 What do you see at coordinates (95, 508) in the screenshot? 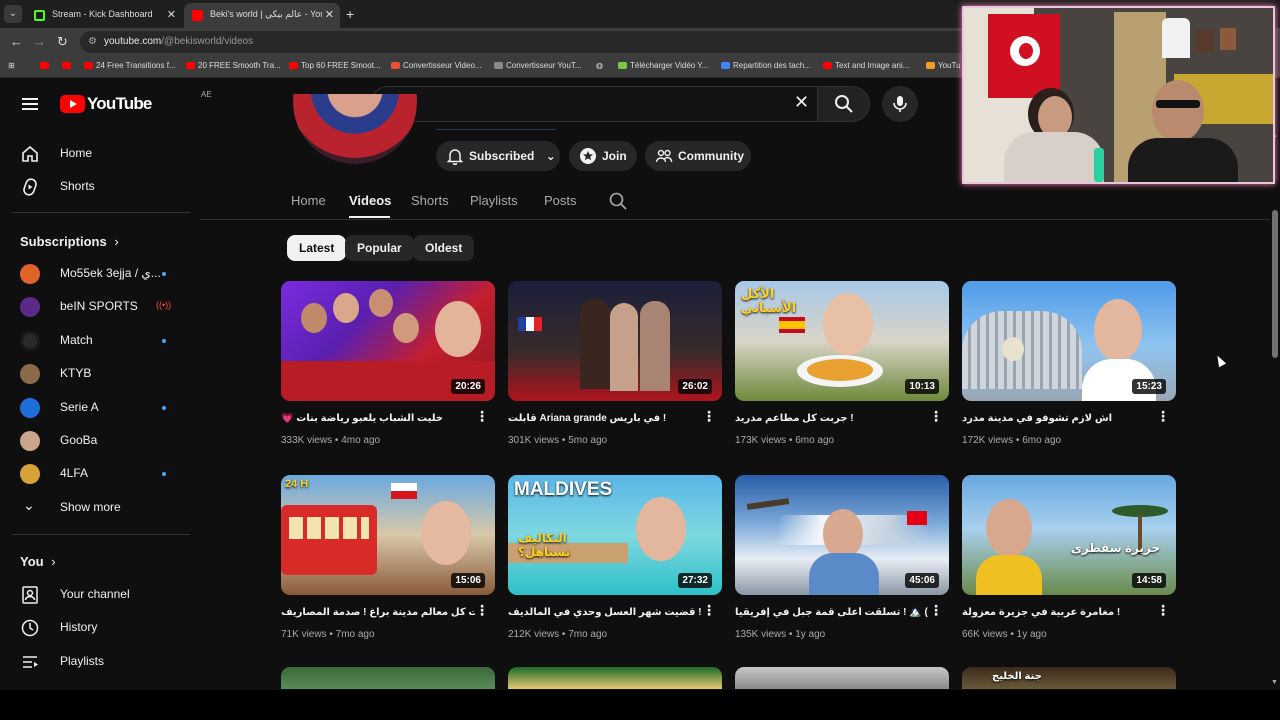
I see `show-more-button: ⌄ Show more` at bounding box center [95, 508].